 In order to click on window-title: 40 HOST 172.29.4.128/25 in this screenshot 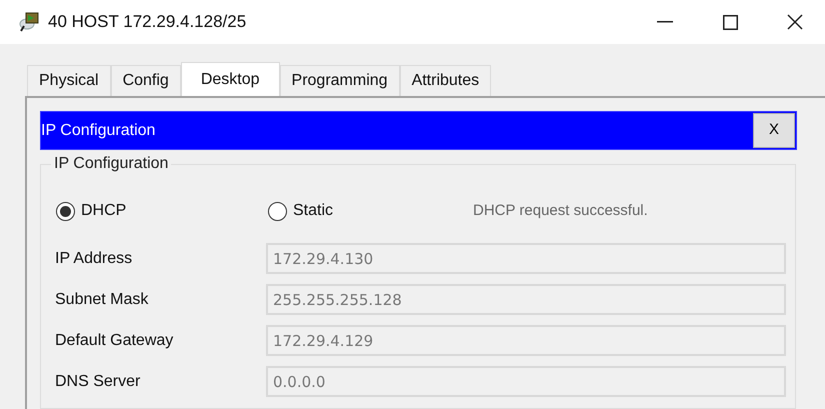, I will do `click(147, 22)`.